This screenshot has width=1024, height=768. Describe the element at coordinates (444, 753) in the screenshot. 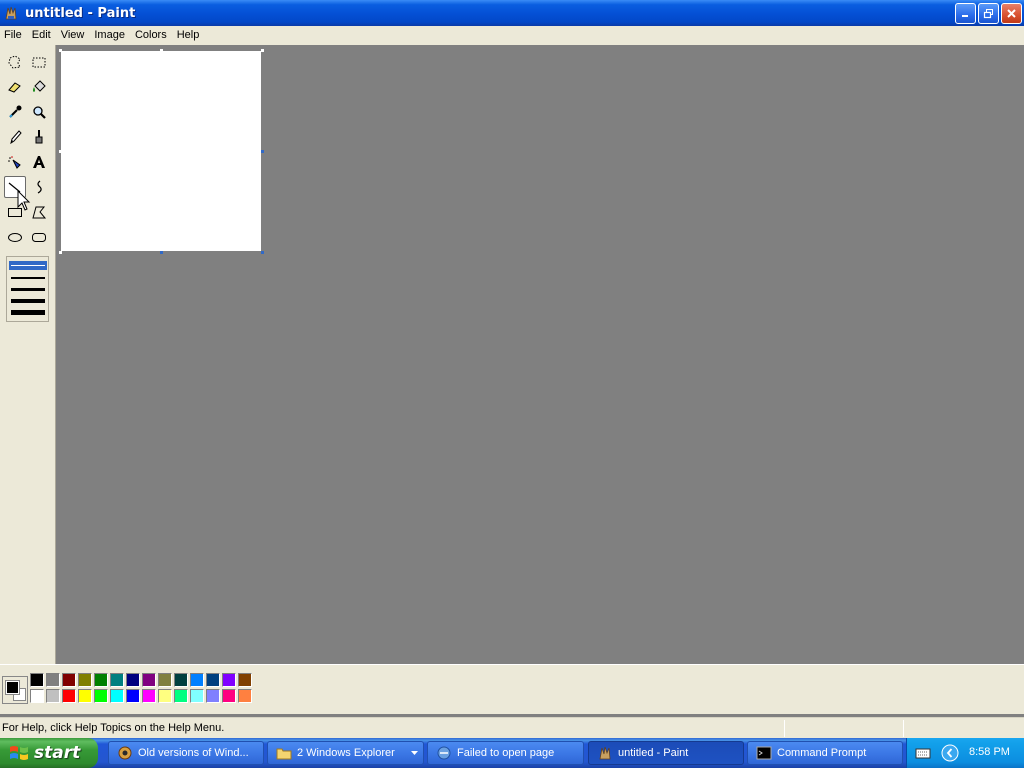

I see `ie-icon` at that location.